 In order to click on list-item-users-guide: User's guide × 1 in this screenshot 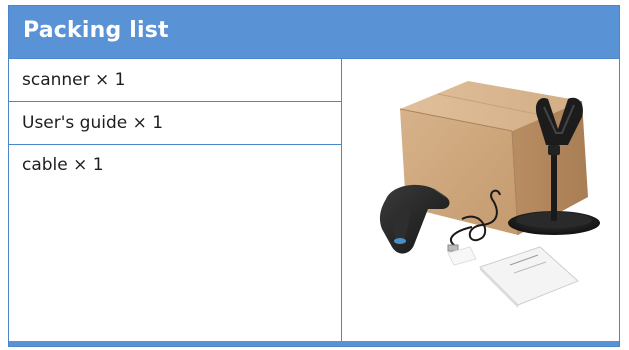, I will do `click(175, 123)`.